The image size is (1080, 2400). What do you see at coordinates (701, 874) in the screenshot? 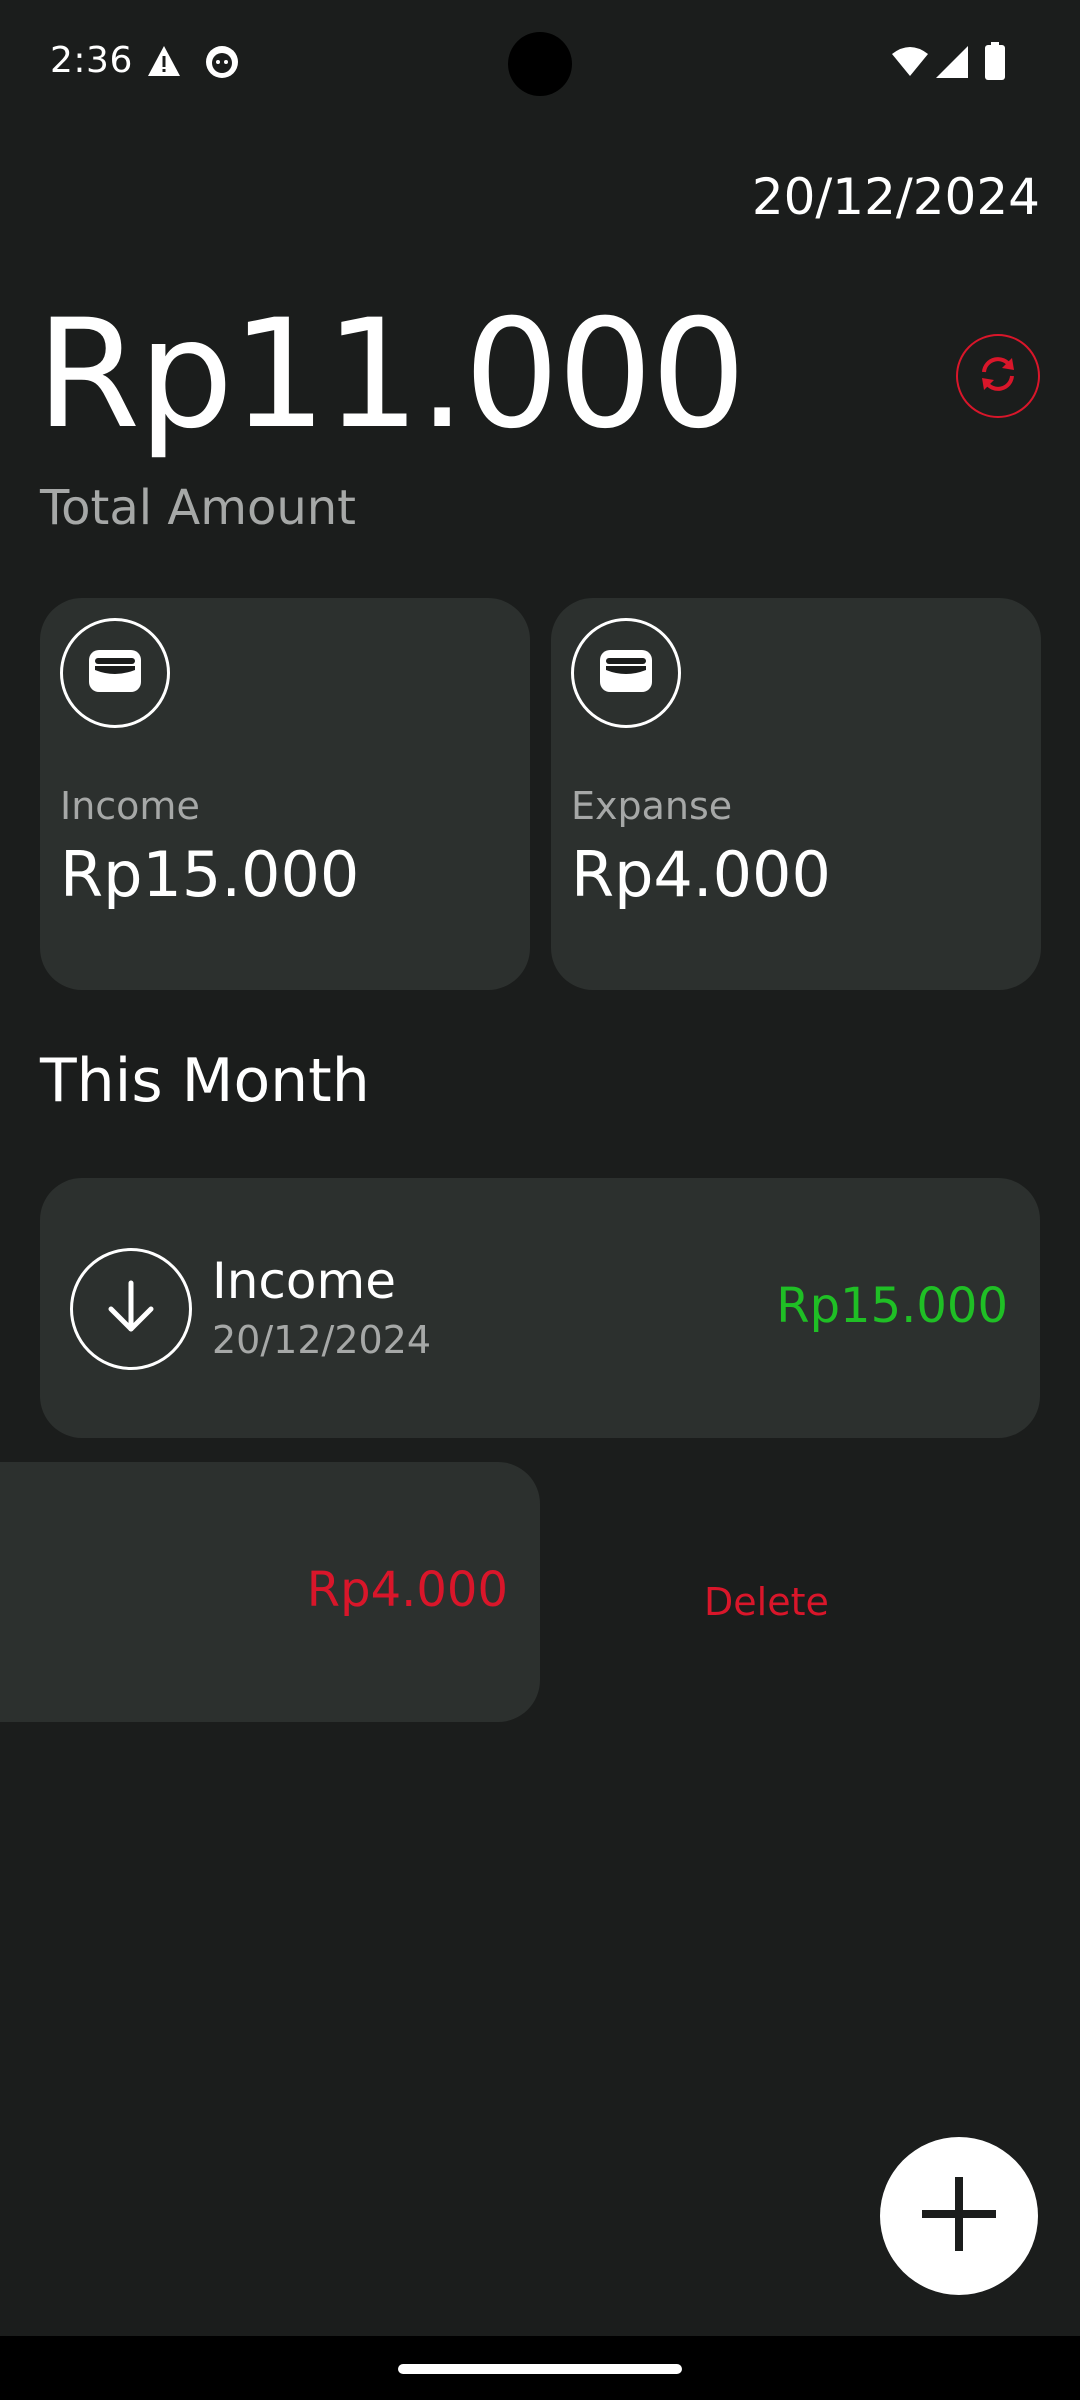
I see `expense-card-value: Rp4.000` at bounding box center [701, 874].